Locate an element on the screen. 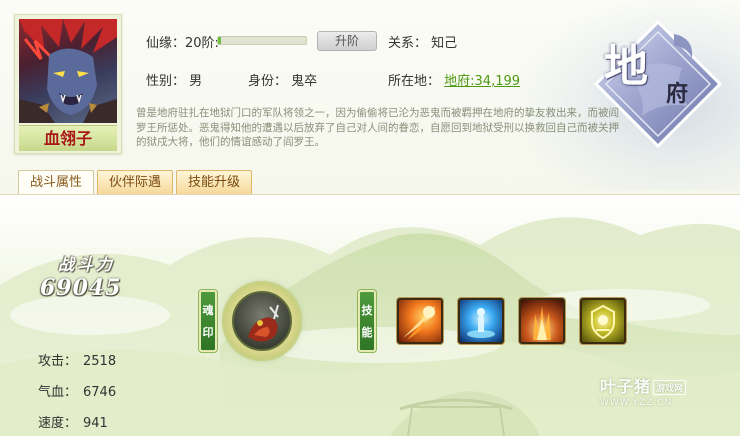  upgrade-button: 升阶 is located at coordinates (347, 41).